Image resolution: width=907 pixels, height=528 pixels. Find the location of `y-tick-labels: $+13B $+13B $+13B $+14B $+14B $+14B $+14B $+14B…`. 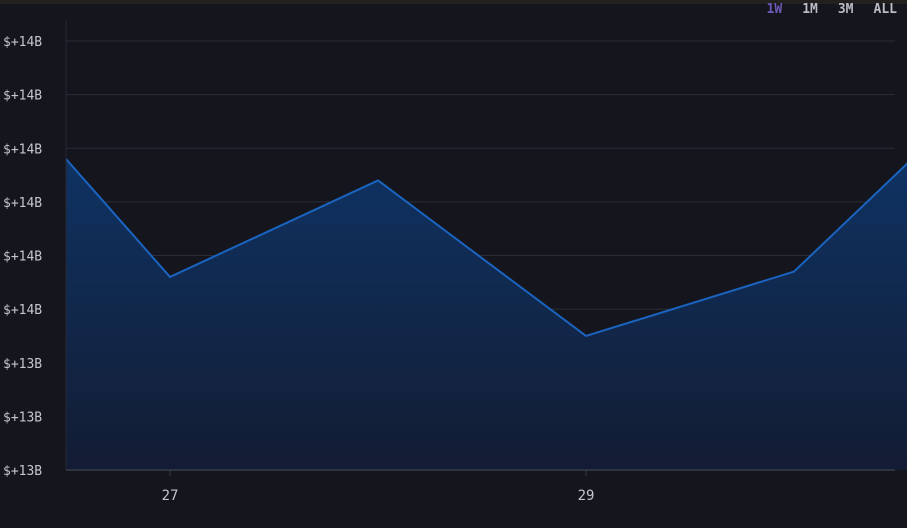

y-tick-labels: $+13B $+13B $+13B $+14B $+14B $+14B $+14B $+14B… is located at coordinates (22, 257).